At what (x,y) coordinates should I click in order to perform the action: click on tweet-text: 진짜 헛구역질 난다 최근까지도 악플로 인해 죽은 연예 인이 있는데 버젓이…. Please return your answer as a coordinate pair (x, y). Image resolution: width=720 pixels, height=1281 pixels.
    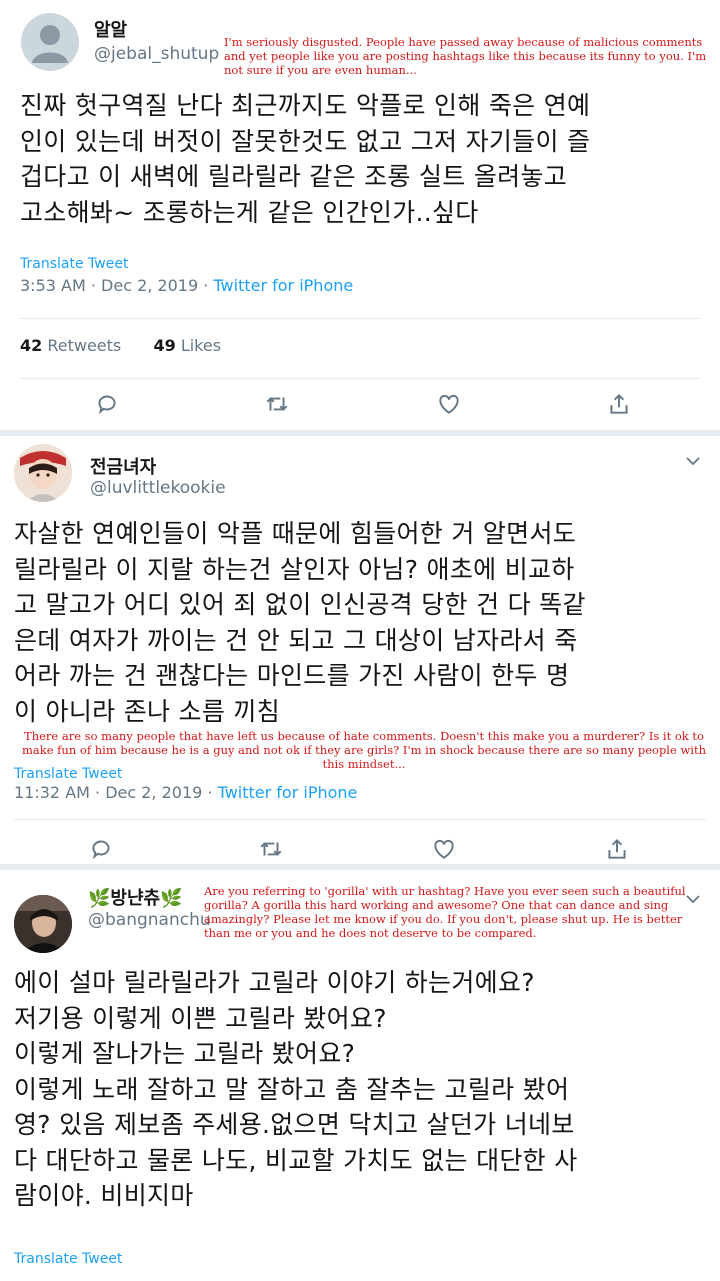
    Looking at the image, I should click on (305, 159).